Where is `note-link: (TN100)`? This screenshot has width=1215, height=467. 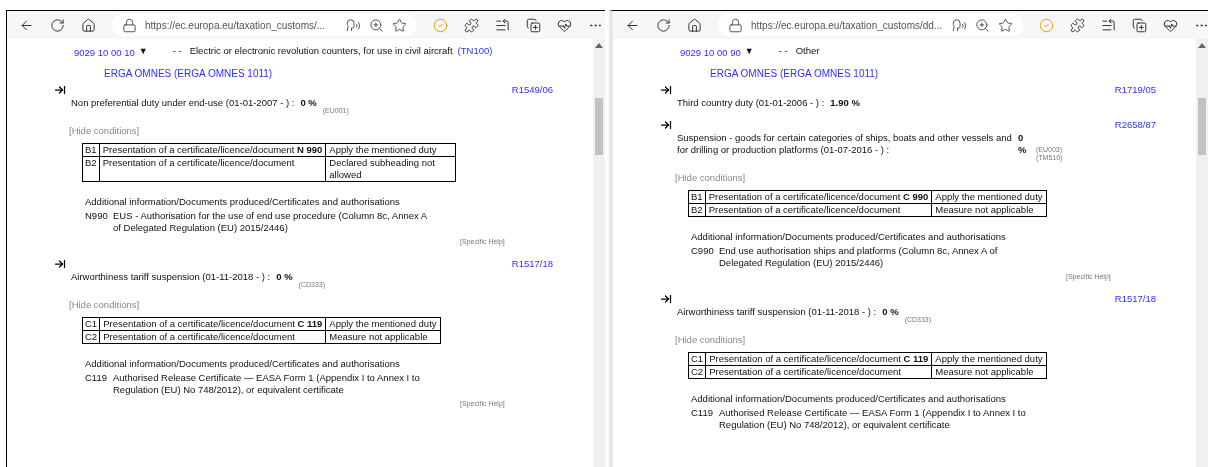
note-link: (TN100) is located at coordinates (475, 51).